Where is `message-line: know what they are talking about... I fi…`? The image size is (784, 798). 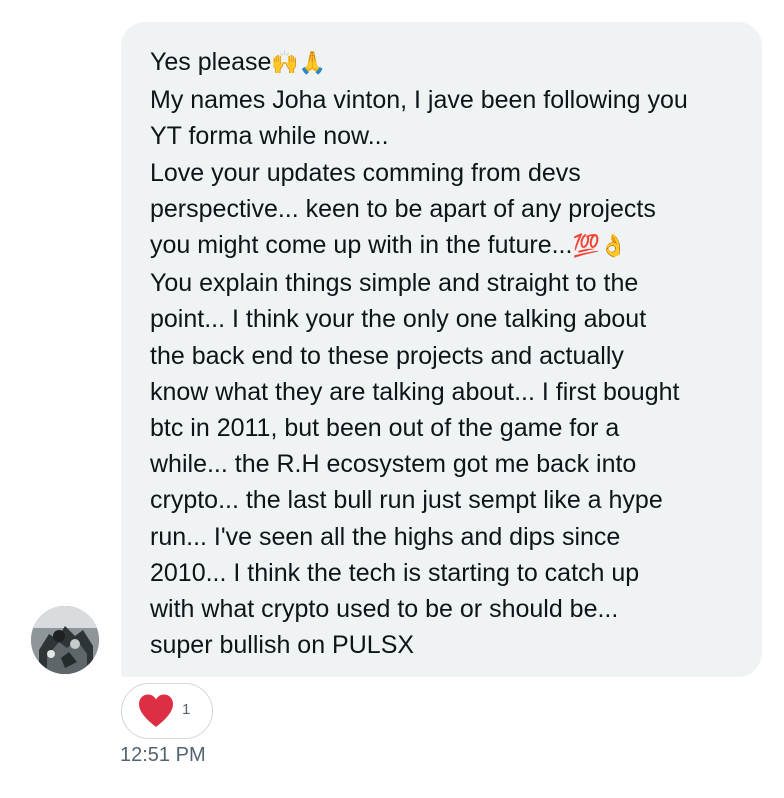 message-line: know what they are talking about... I fi… is located at coordinates (415, 391).